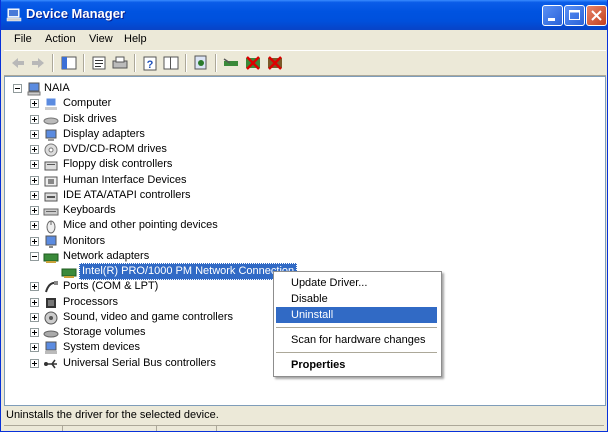  I want to click on tree-category-label: Monitors, so click(84, 241).